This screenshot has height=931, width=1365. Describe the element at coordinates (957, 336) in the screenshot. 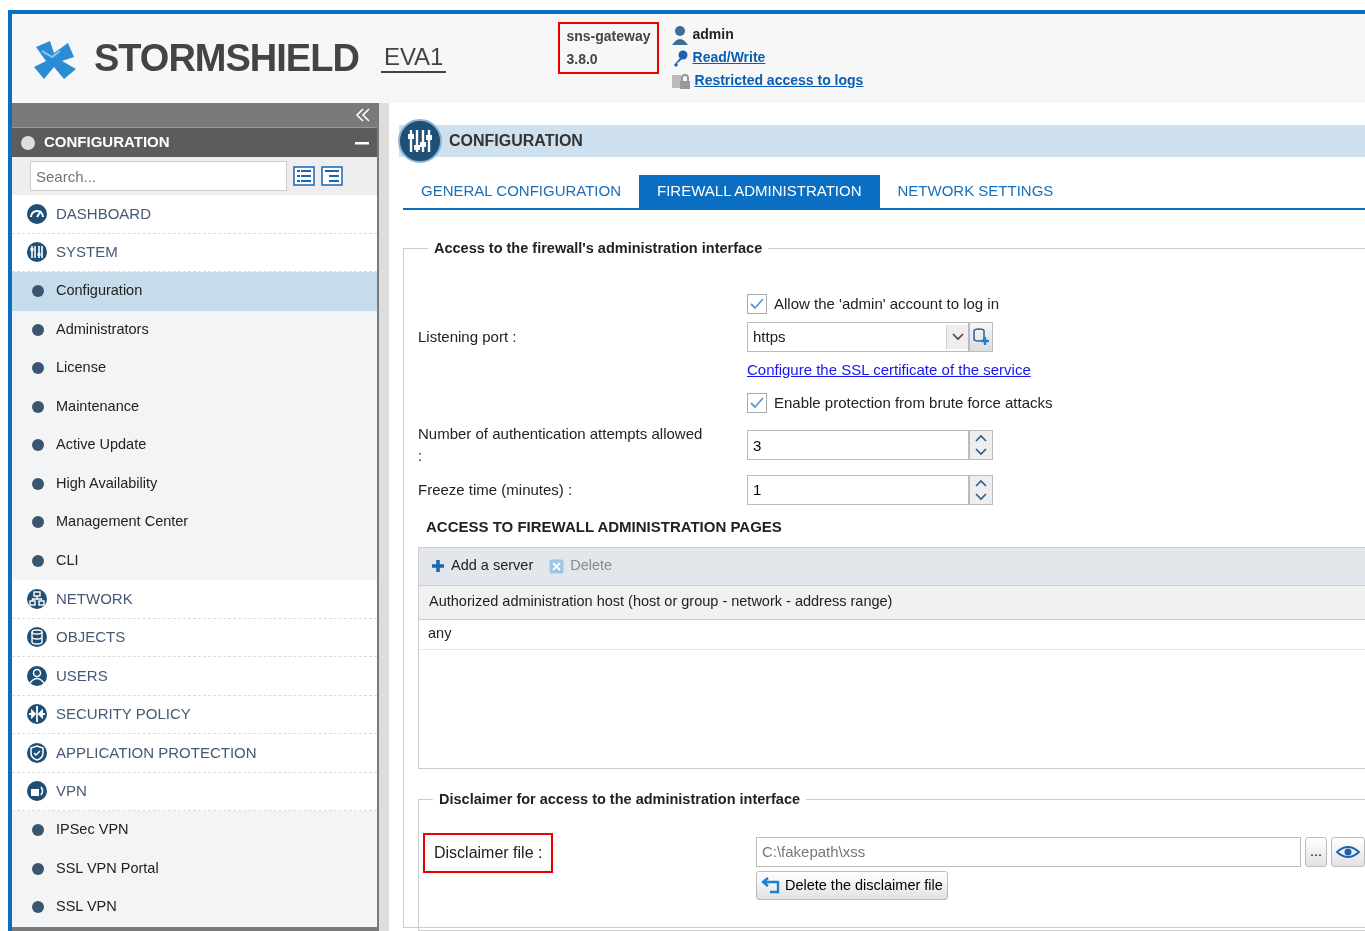

I see `caret-icon` at that location.